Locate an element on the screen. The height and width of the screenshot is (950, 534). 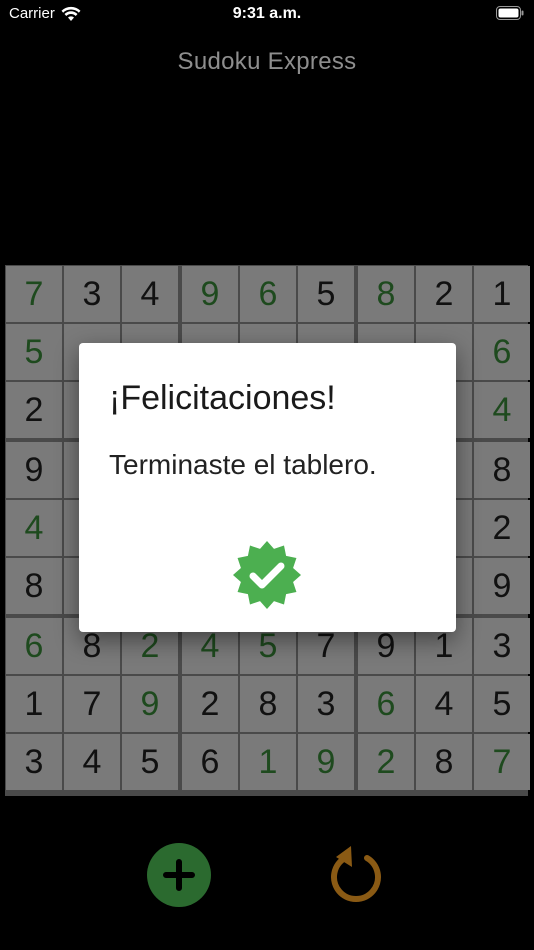
board-cell-r8c6: 3 is located at coordinates (326, 704).